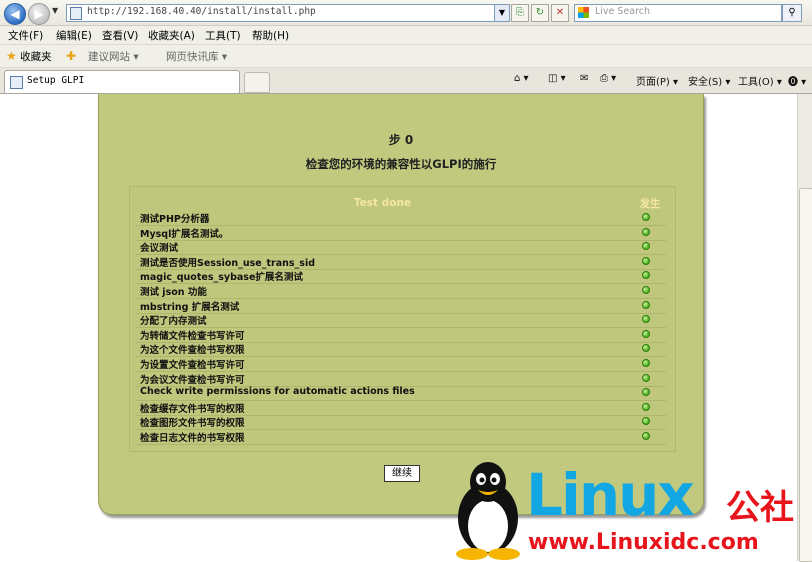  What do you see at coordinates (192, 336) in the screenshot?
I see `check-label: 为转储文件检查书写许可` at bounding box center [192, 336].